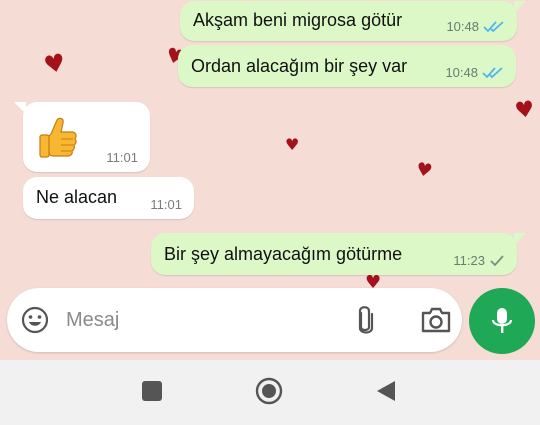 This screenshot has height=425, width=540. What do you see at coordinates (234, 320) in the screenshot?
I see `message-composer: Mesaj` at bounding box center [234, 320].